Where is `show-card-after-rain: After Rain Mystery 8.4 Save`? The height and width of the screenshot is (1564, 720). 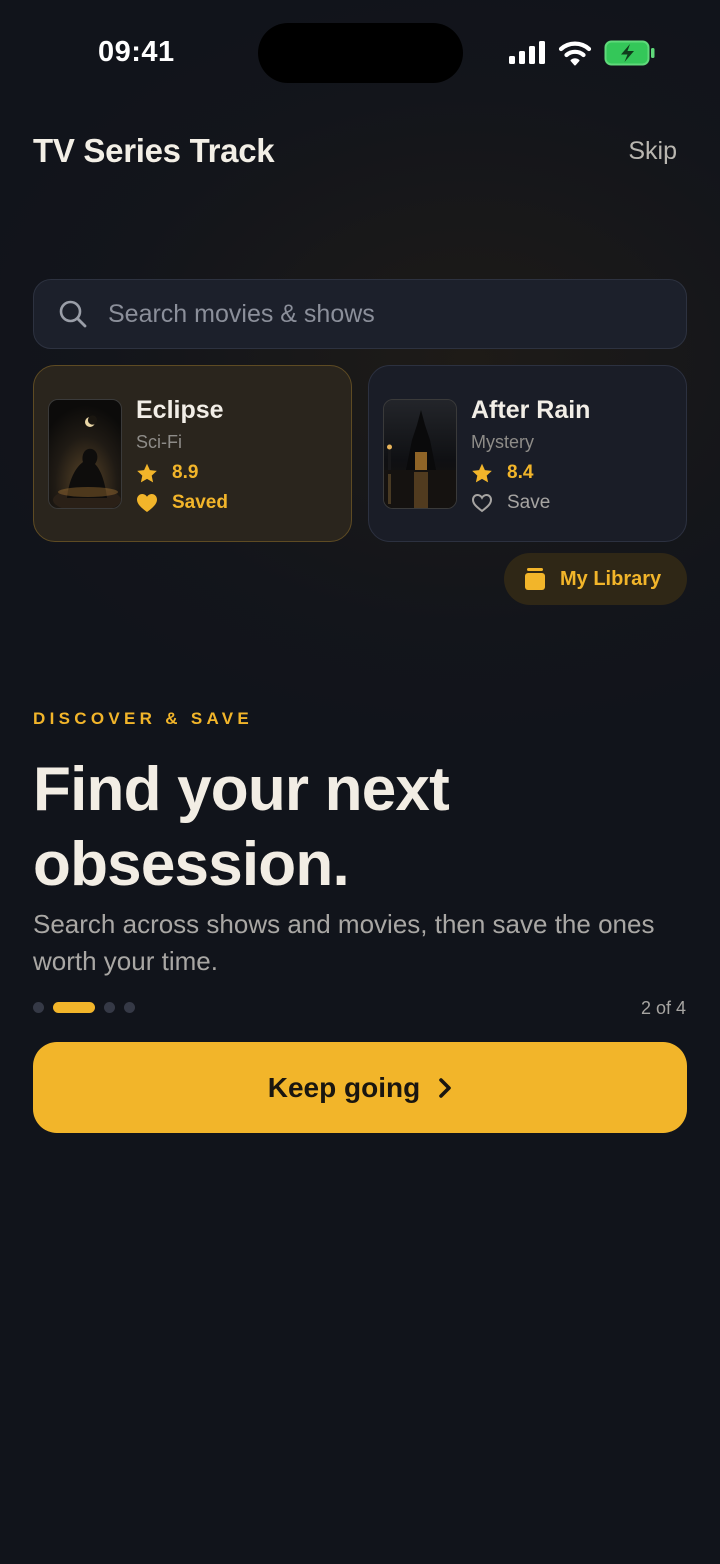 show-card-after-rain: After Rain Mystery 8.4 Save is located at coordinates (527, 453).